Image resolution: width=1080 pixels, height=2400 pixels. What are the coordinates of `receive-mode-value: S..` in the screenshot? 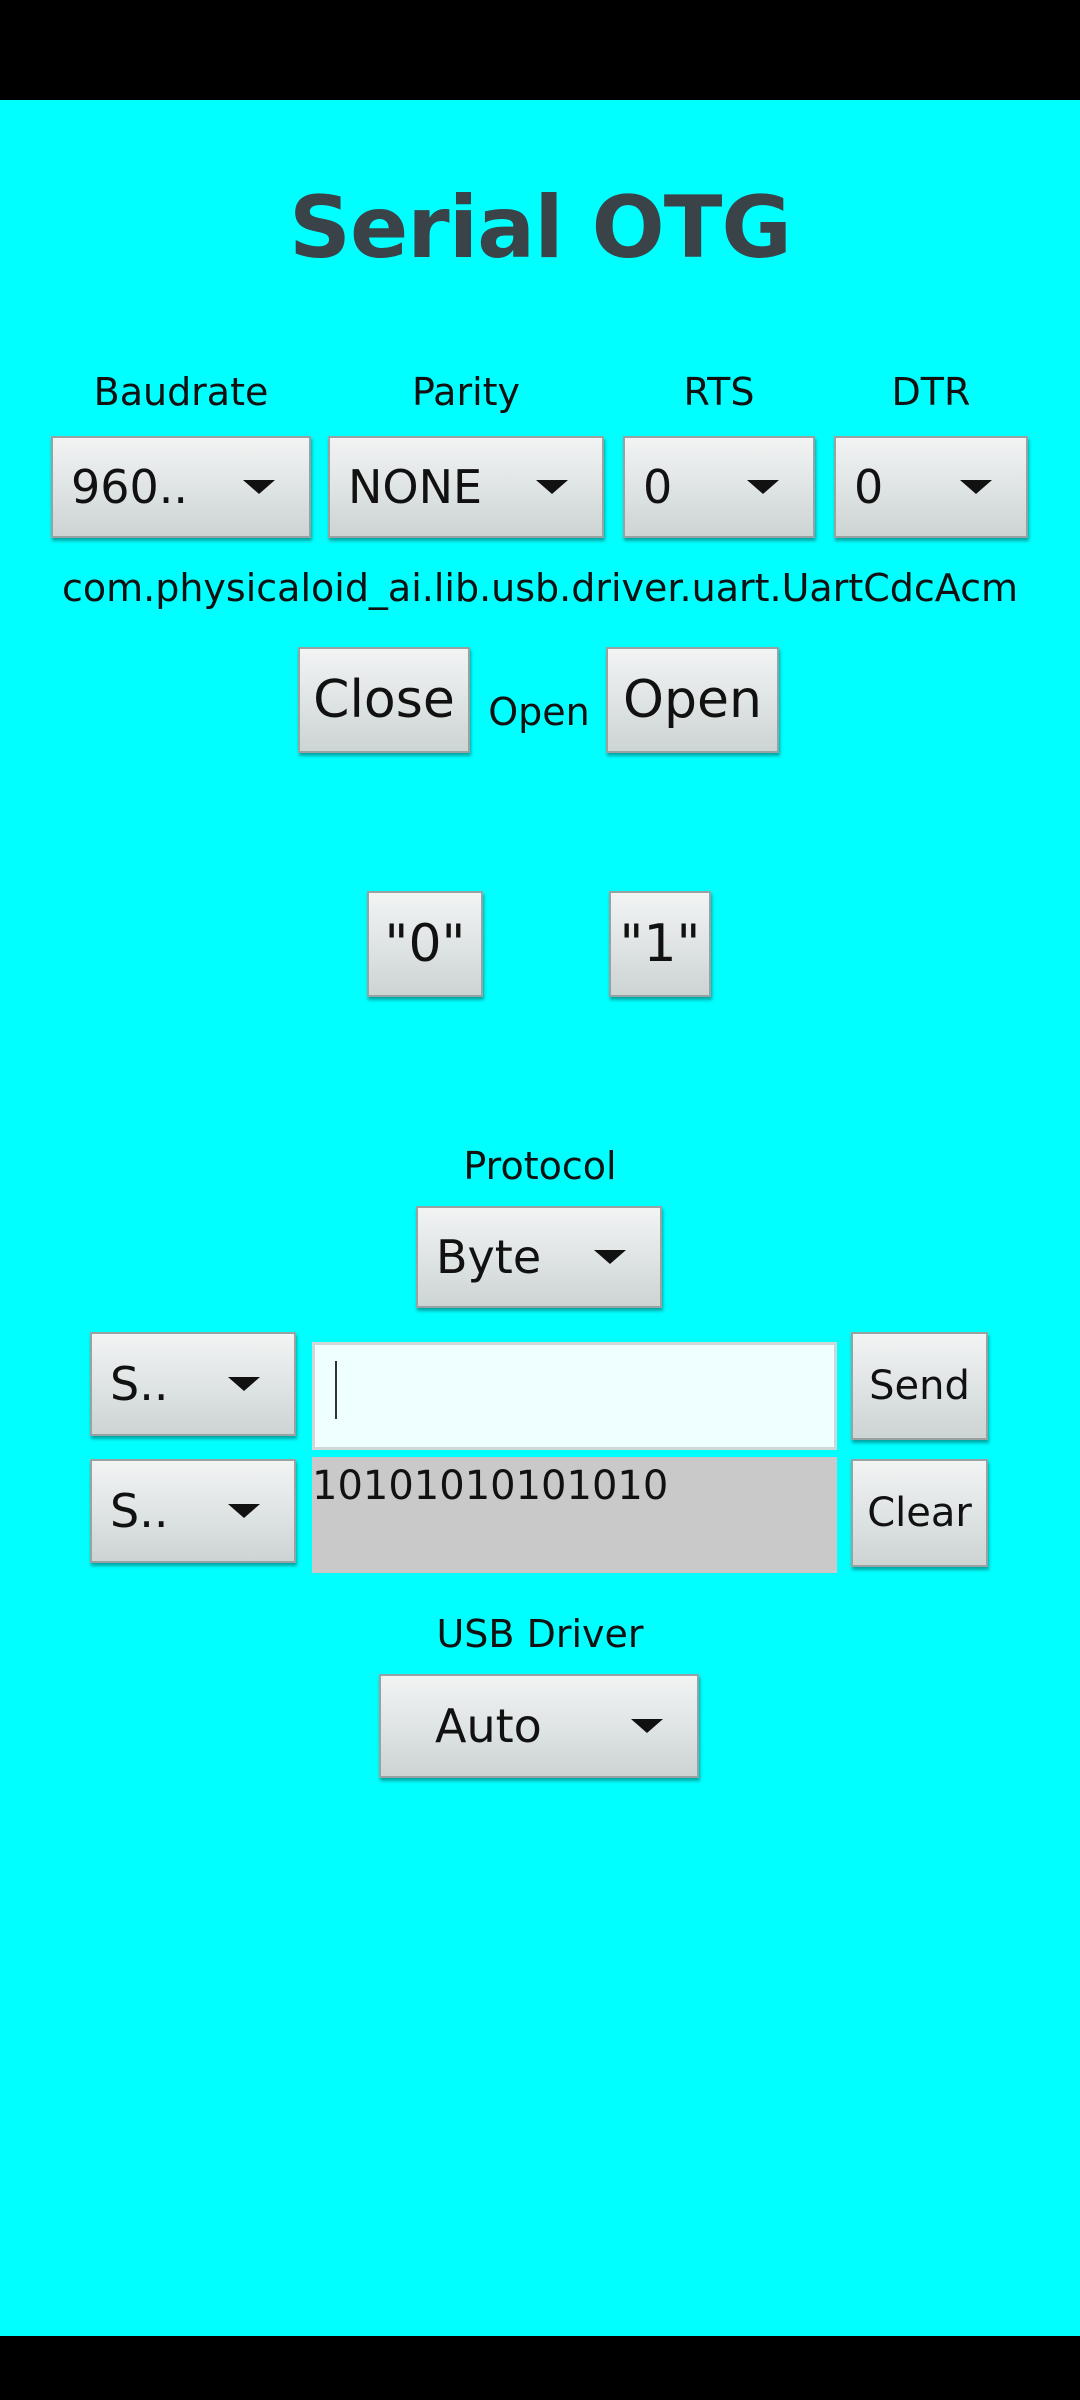 It's located at (139, 1511).